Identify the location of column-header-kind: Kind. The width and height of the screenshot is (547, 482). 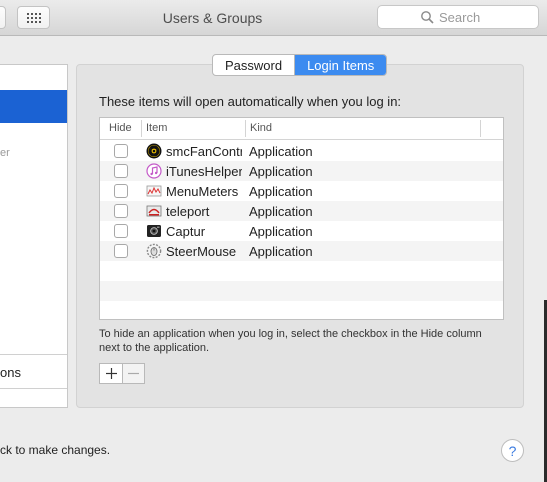
(261, 128).